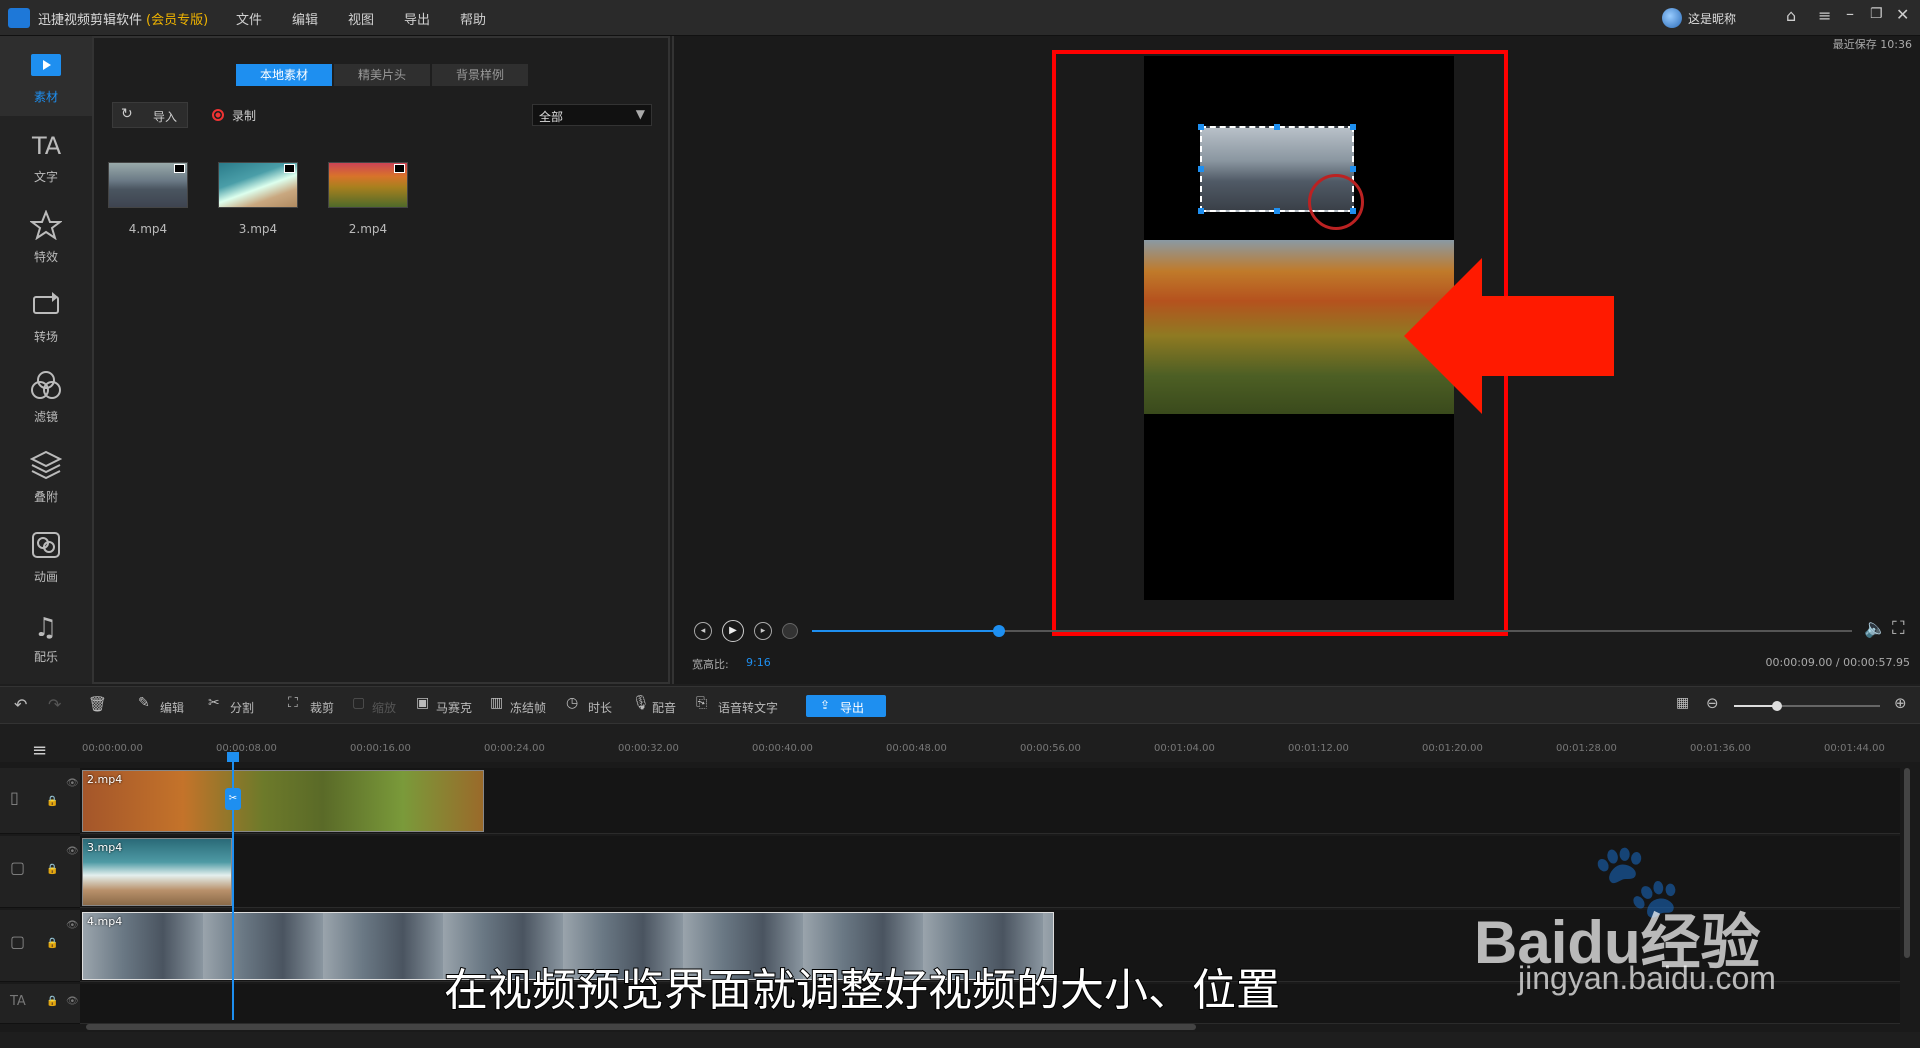  Describe the element at coordinates (233, 757) in the screenshot. I see `playhead-knob` at that location.